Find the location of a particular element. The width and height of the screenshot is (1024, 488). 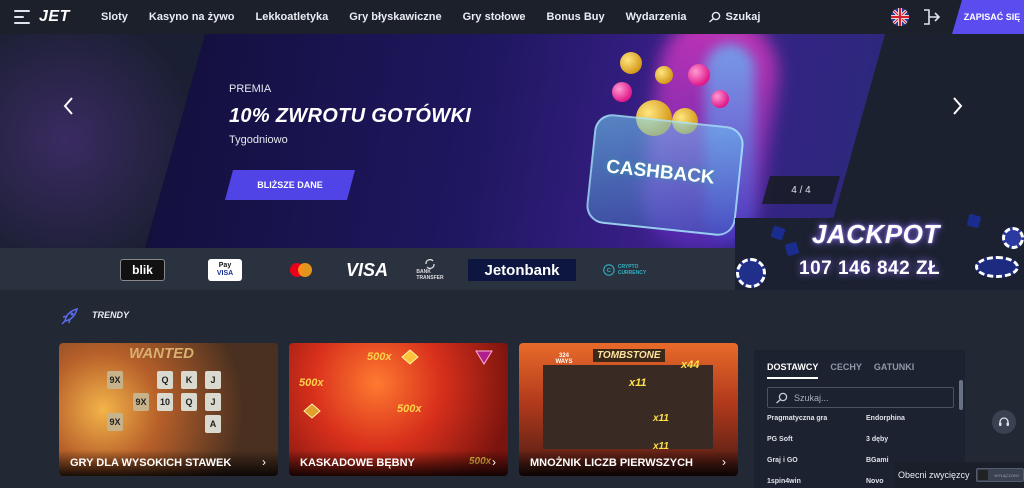

provider-item: 3 dęby is located at coordinates (877, 439).